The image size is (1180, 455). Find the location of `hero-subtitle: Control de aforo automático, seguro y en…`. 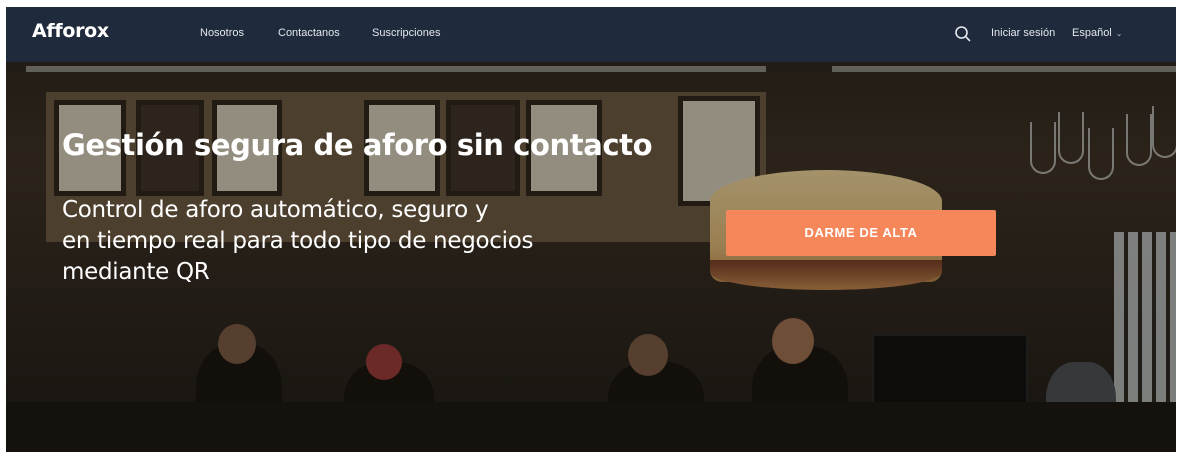

hero-subtitle: Control de aforo automático, seguro y en… is located at coordinates (362, 241).